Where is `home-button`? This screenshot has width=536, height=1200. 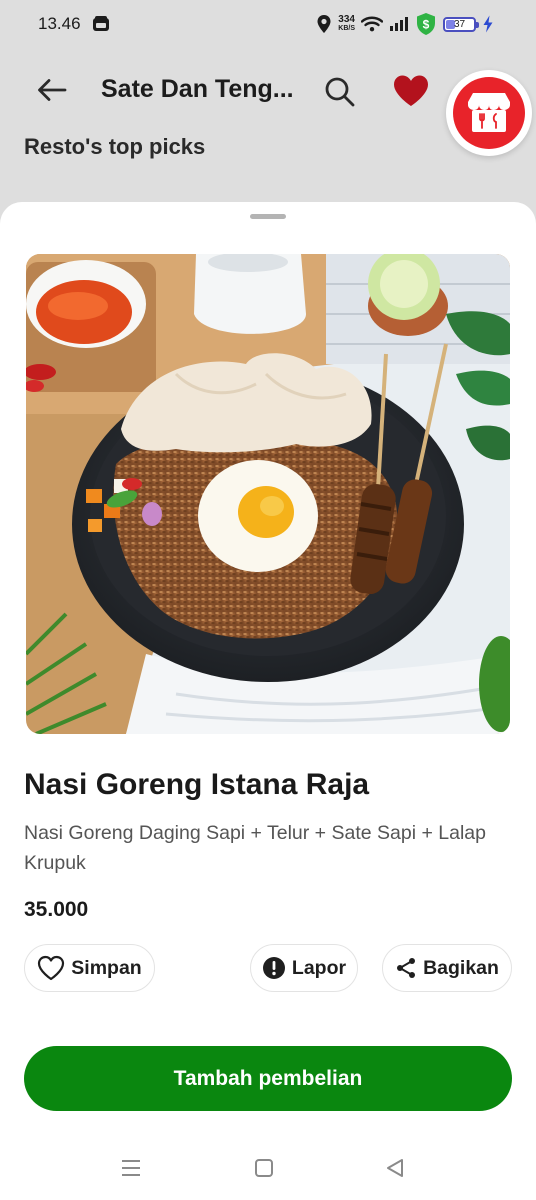
home-button is located at coordinates (264, 1168).